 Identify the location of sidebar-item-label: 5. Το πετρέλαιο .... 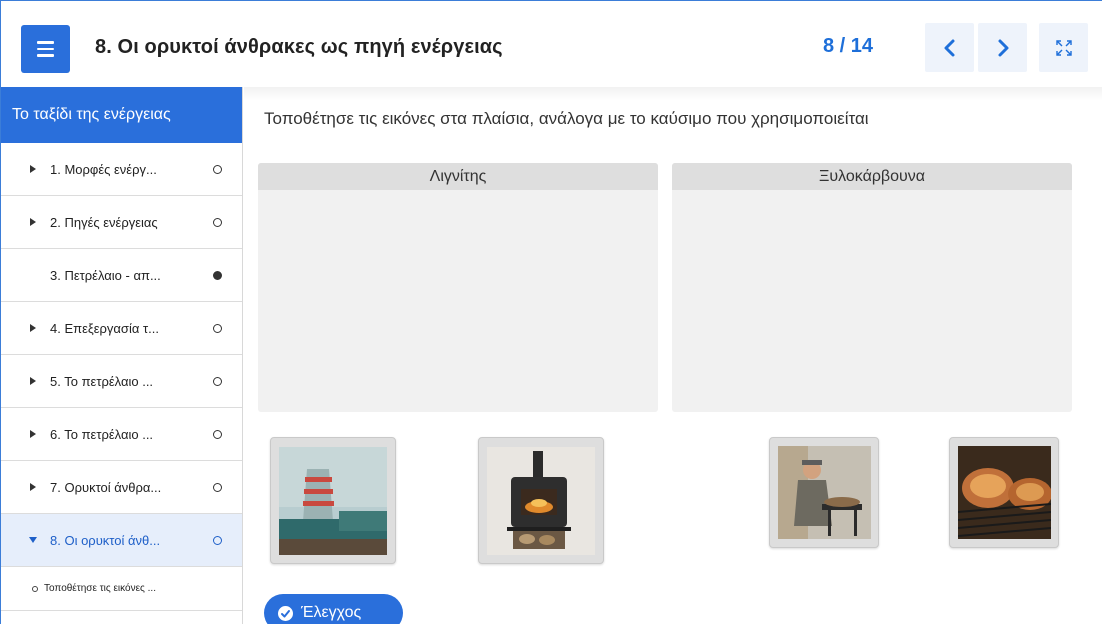
(102, 381).